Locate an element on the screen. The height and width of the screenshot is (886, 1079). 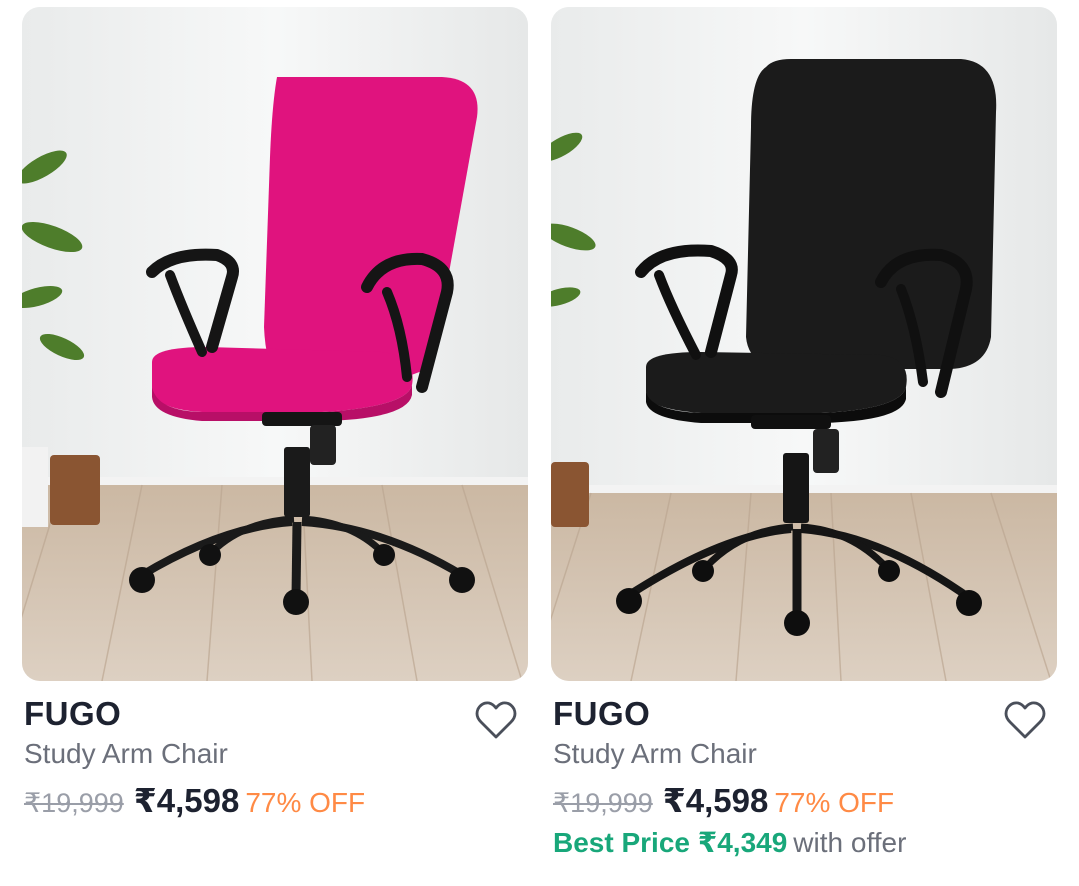
best-price-row: Best Price ₹4,349 with offer is located at coordinates (729, 842).